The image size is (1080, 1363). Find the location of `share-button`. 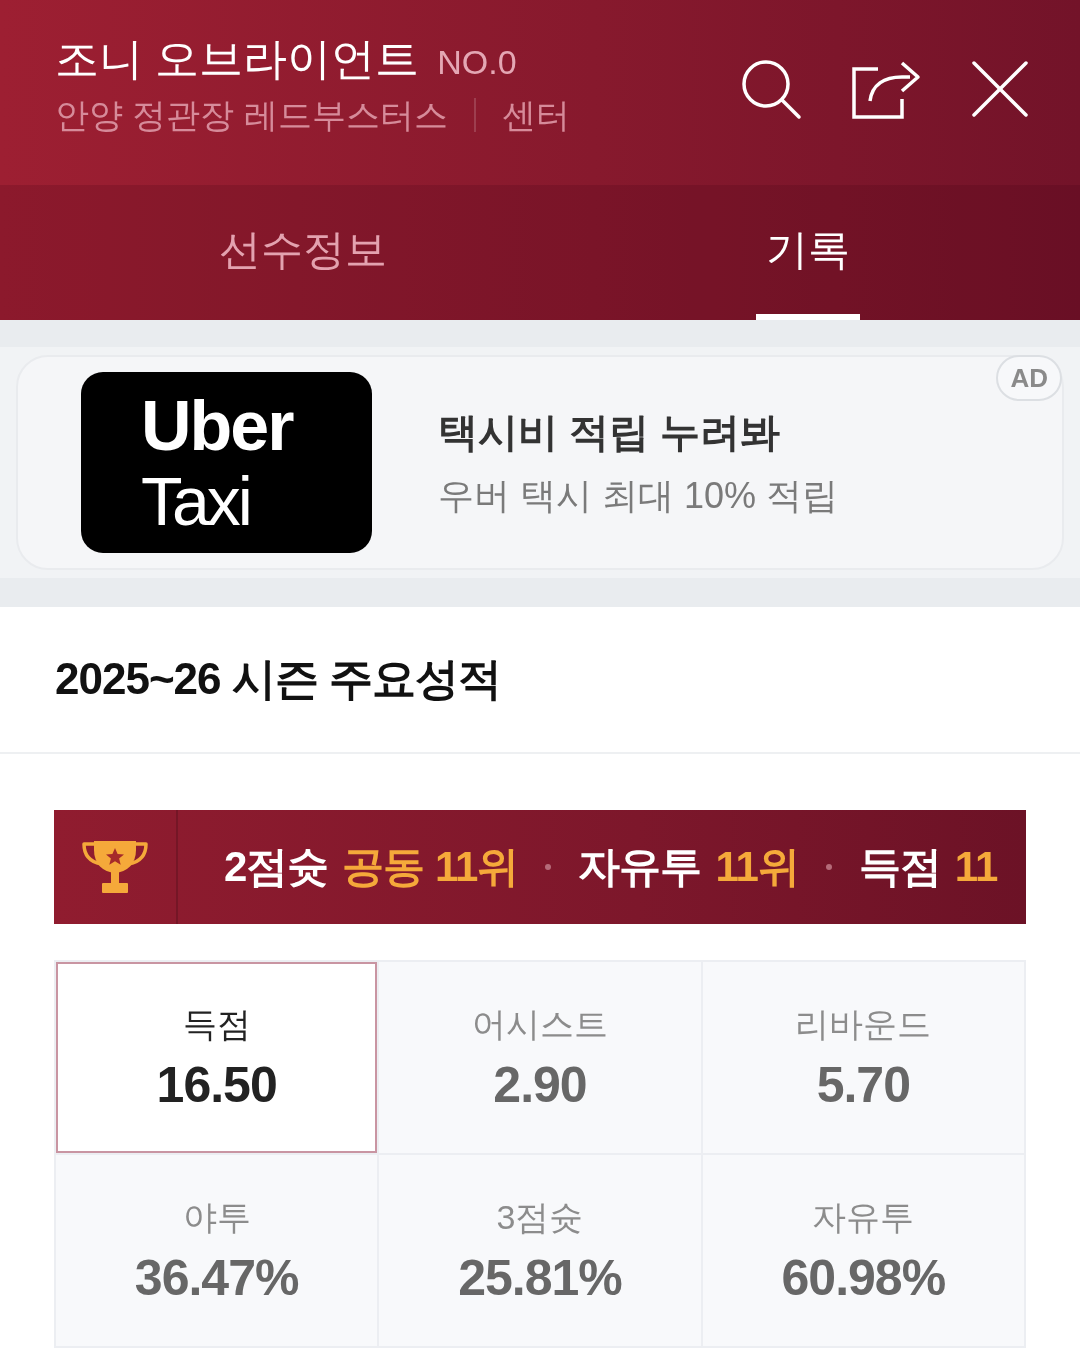

share-button is located at coordinates (887, 89).